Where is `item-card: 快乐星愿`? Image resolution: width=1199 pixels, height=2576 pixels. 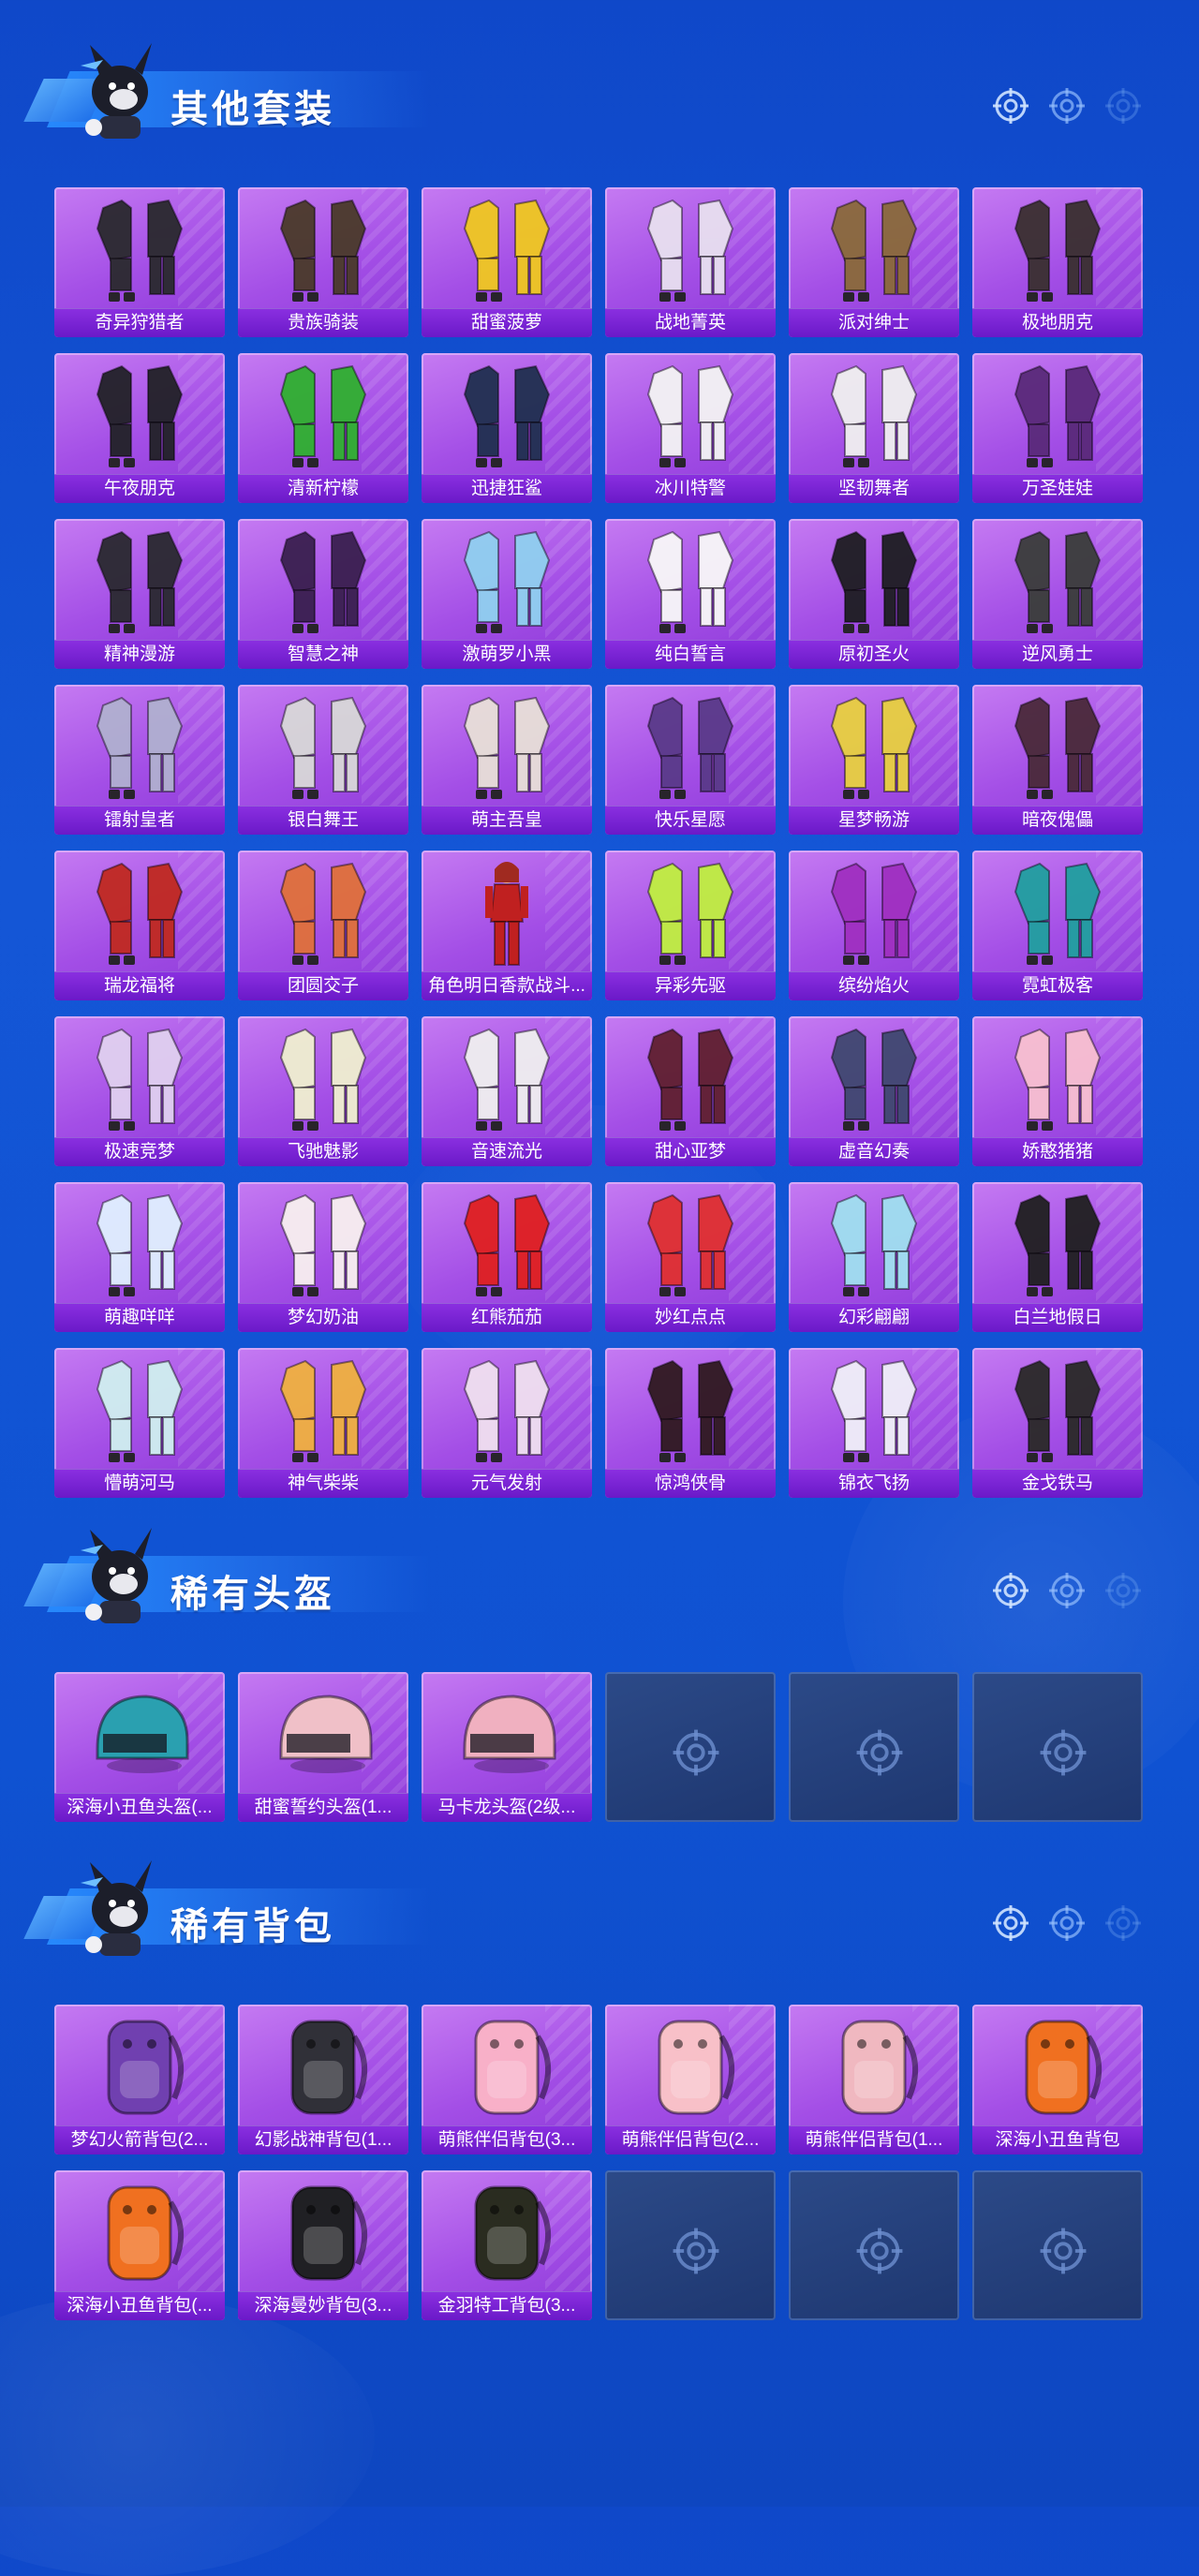
item-card: 快乐星愿 is located at coordinates (690, 760).